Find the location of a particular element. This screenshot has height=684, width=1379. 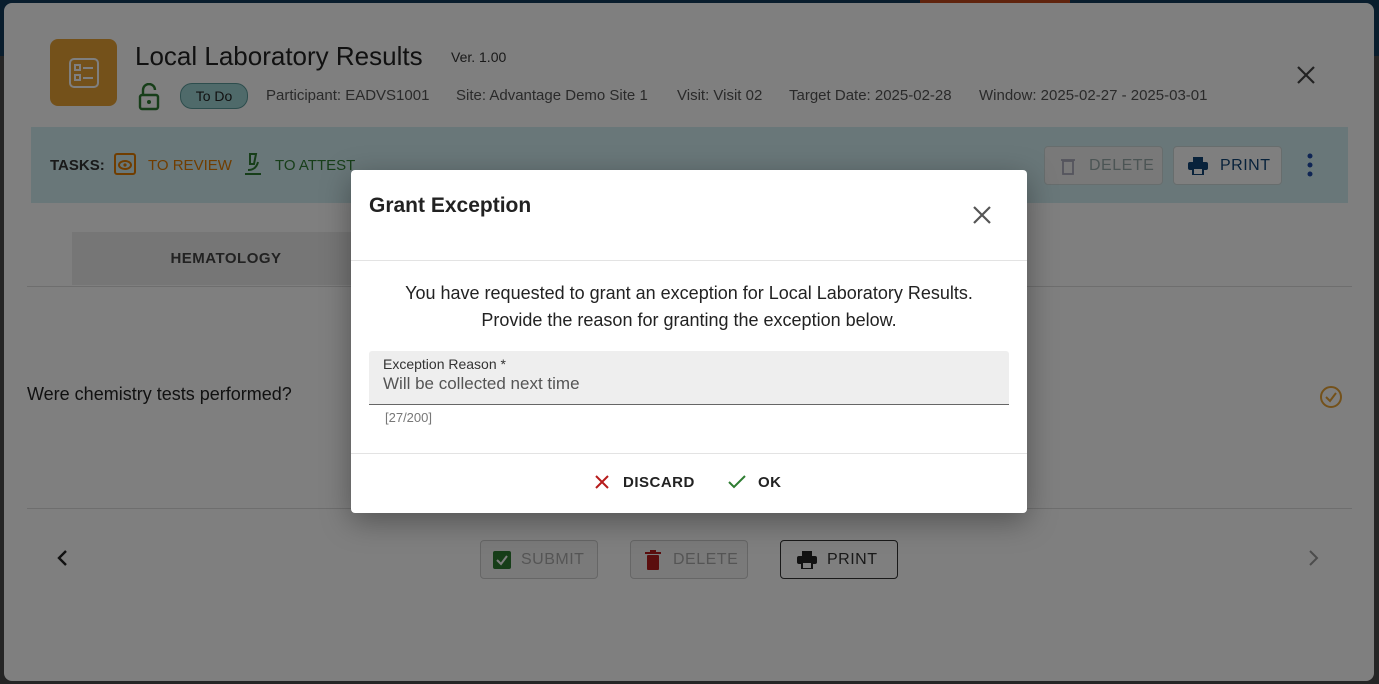

discard-button: DISCARD is located at coordinates (645, 482).